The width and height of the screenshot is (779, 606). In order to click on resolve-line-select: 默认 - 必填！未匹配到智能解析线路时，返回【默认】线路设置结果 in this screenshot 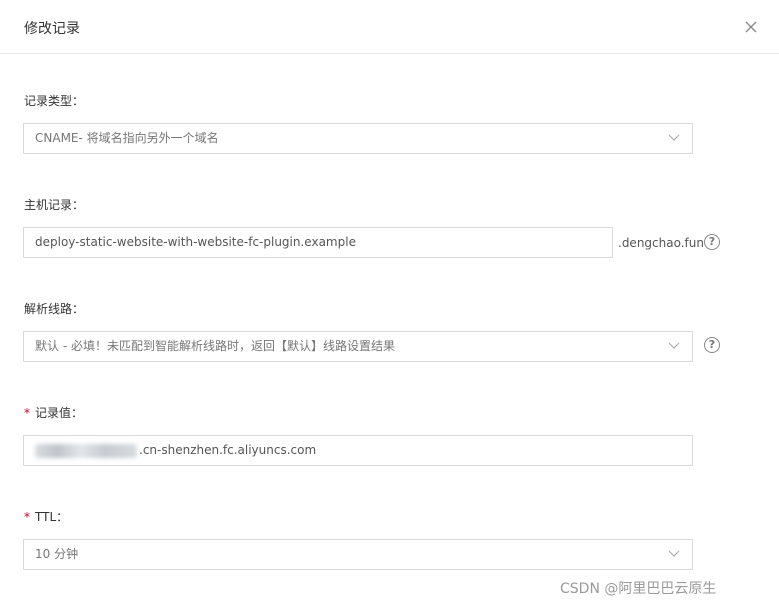, I will do `click(358, 346)`.